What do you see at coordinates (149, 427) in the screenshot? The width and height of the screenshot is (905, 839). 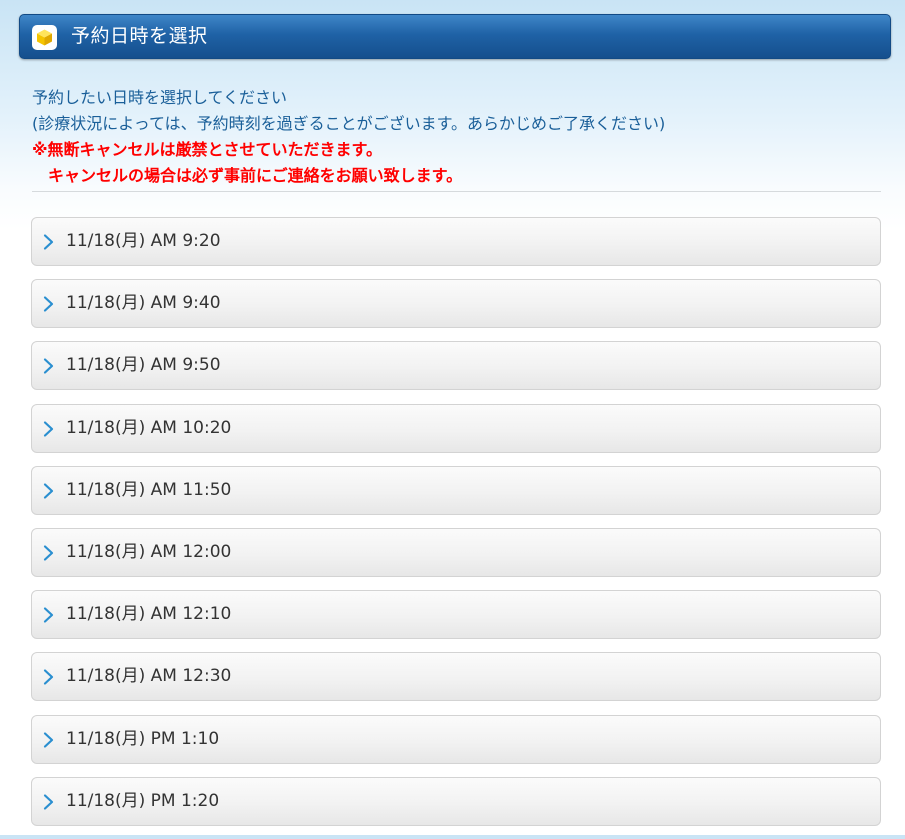 I see `time-slot-label: 11/18(月) AM 10:20` at bounding box center [149, 427].